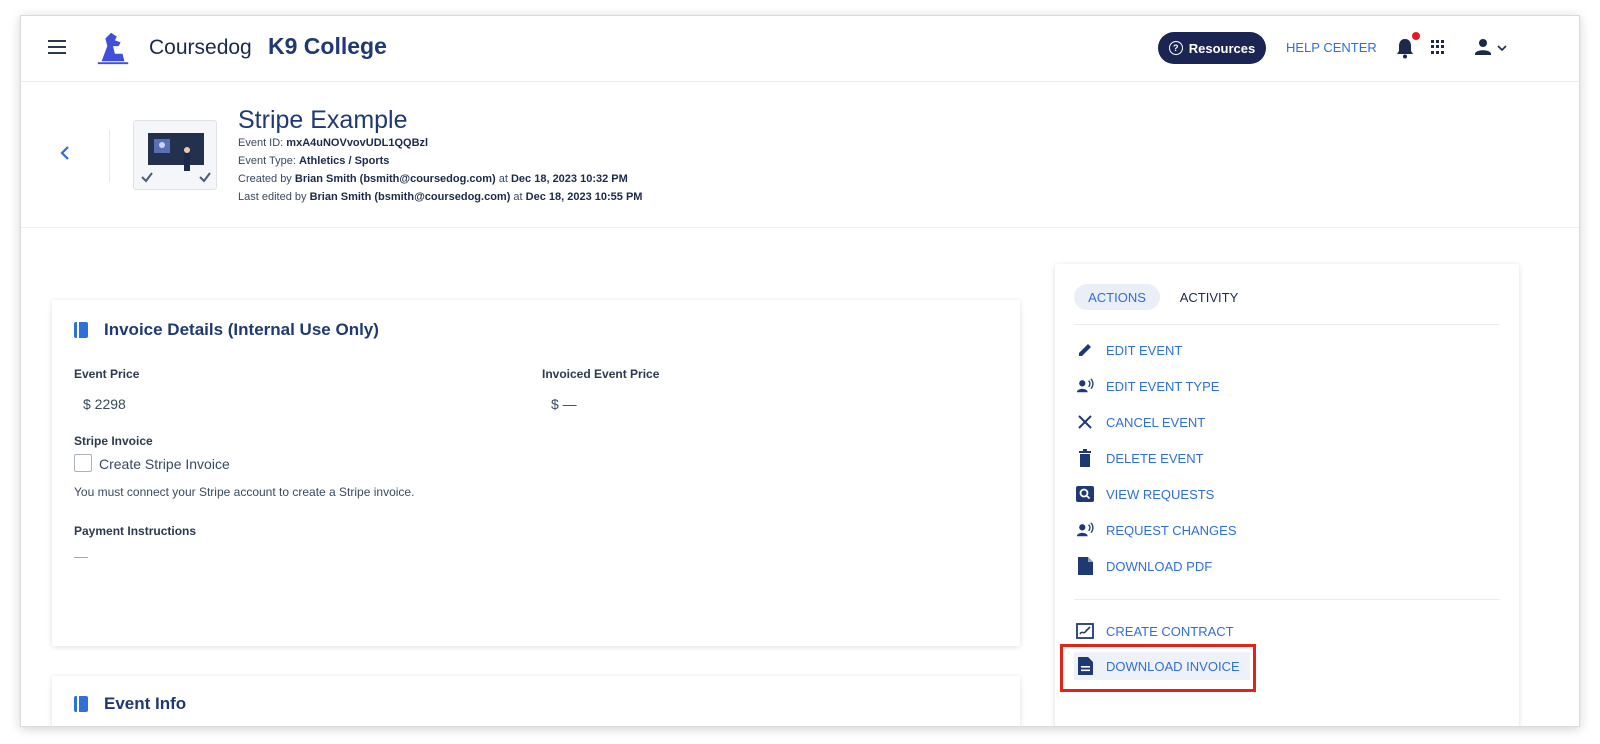 The image size is (1600, 744). Describe the element at coordinates (1331, 47) in the screenshot. I see `help-center-link: HELP CENTER` at that location.